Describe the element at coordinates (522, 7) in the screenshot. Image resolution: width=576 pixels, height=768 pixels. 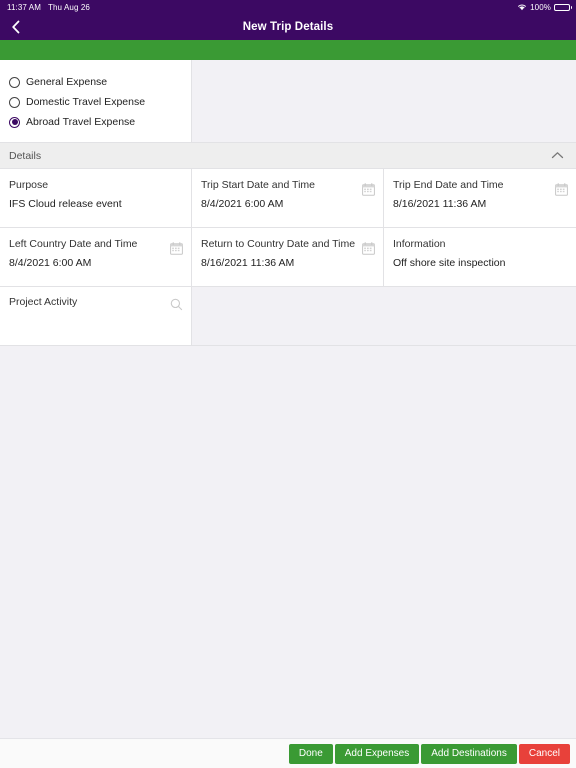
I see `wifi-icon` at that location.